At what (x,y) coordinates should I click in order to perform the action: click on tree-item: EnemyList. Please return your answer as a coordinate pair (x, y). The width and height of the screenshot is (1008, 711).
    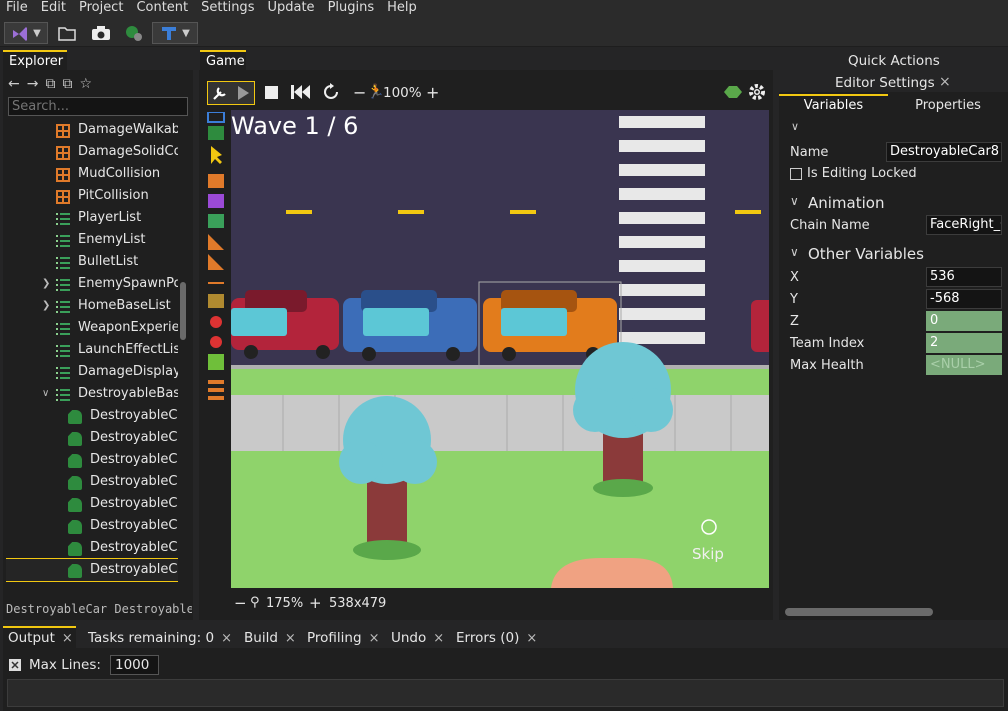
    Looking at the image, I should click on (92, 240).